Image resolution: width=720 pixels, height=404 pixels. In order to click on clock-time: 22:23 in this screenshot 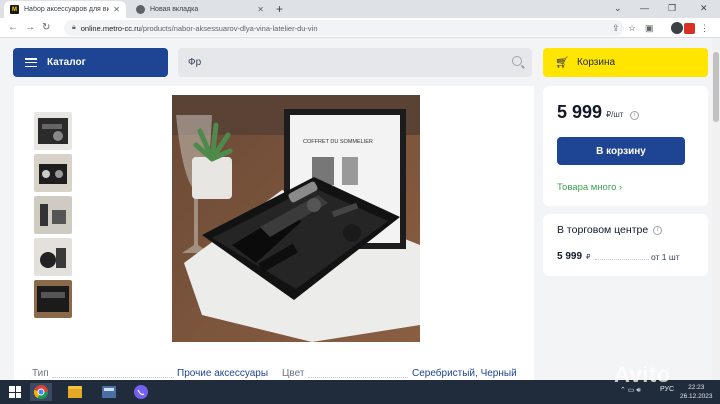, I will do `click(696, 387)`.